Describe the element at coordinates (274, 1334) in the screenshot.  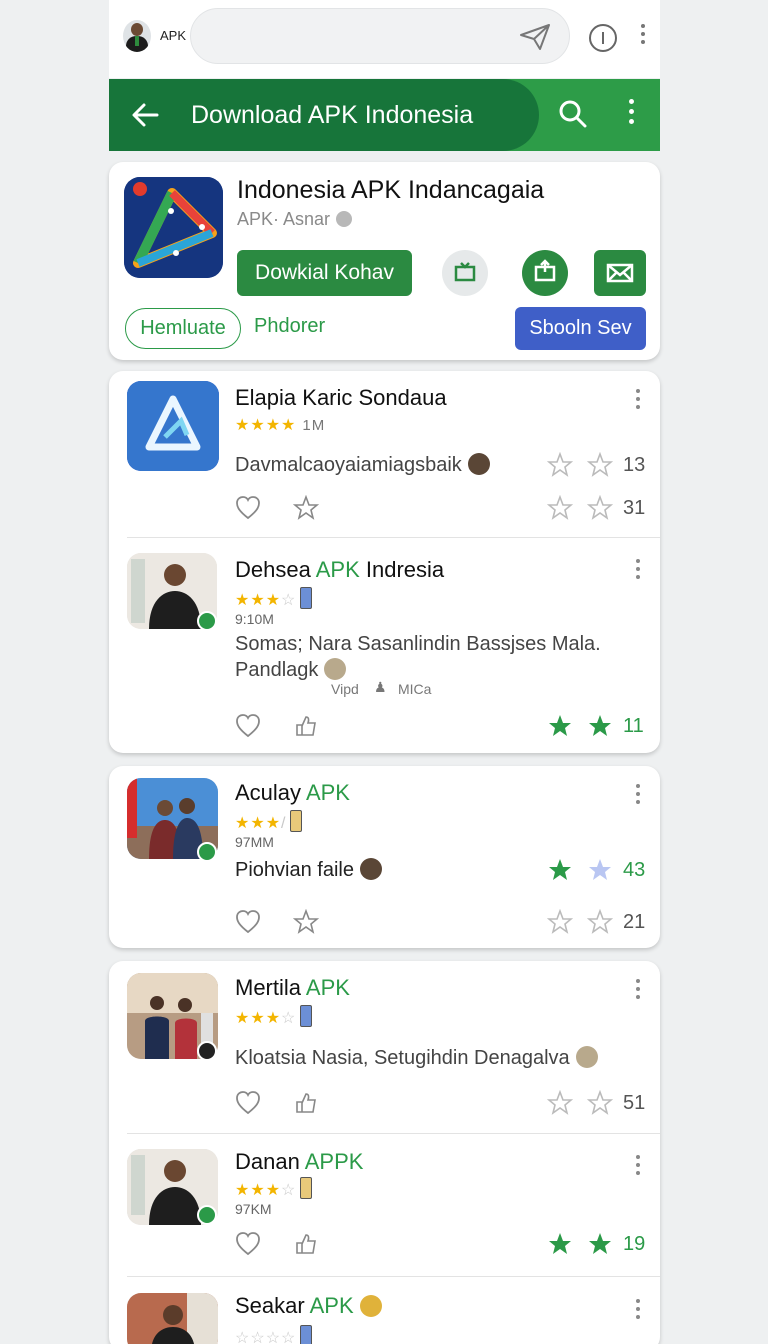
I see `rating-stars: ☆☆☆☆` at that location.